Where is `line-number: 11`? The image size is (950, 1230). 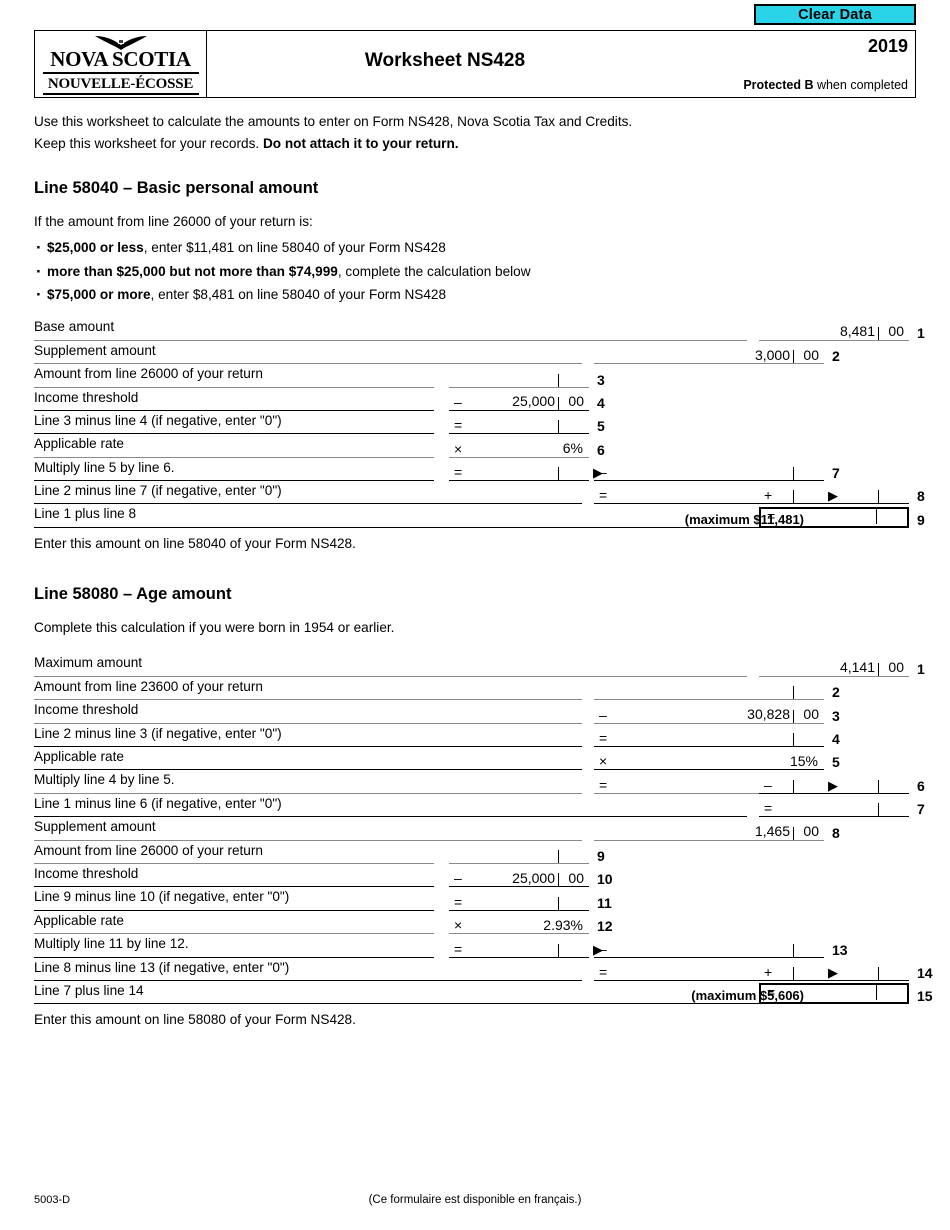
line-number: 11 is located at coordinates (604, 902).